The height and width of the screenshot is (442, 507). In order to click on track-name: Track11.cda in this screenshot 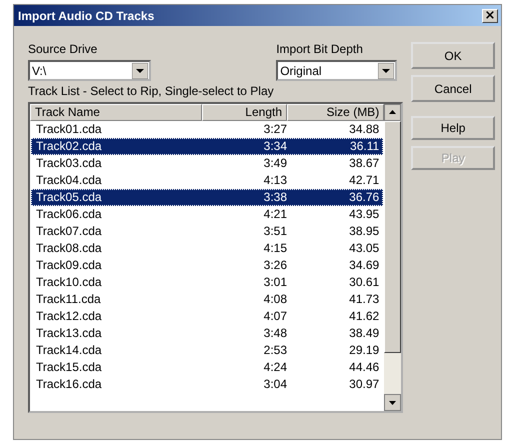, I will do `click(69, 299)`.